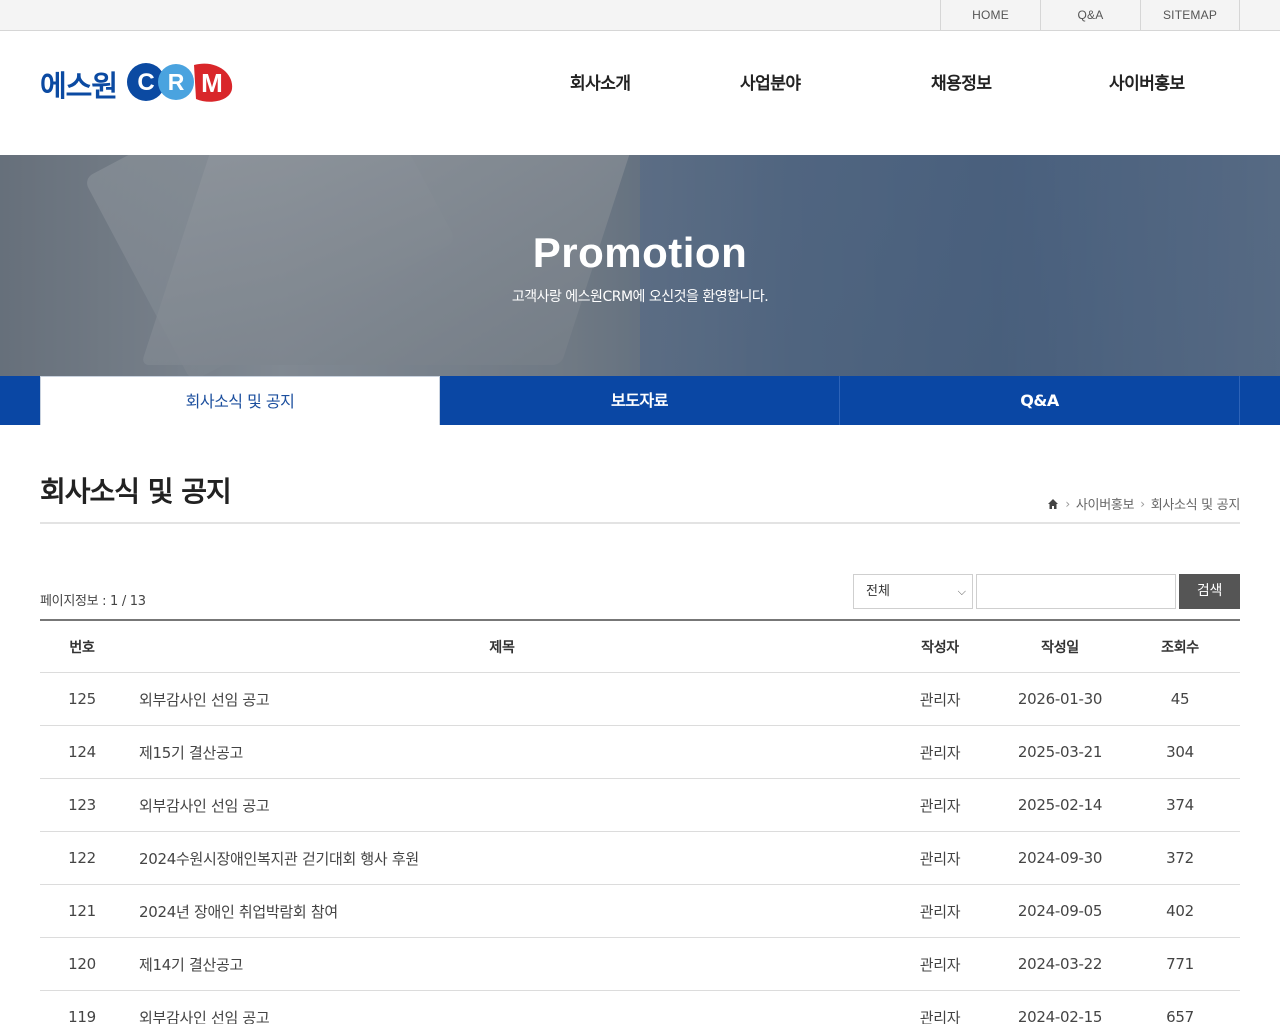  Describe the element at coordinates (1076, 591) in the screenshot. I see `search-input` at that location.